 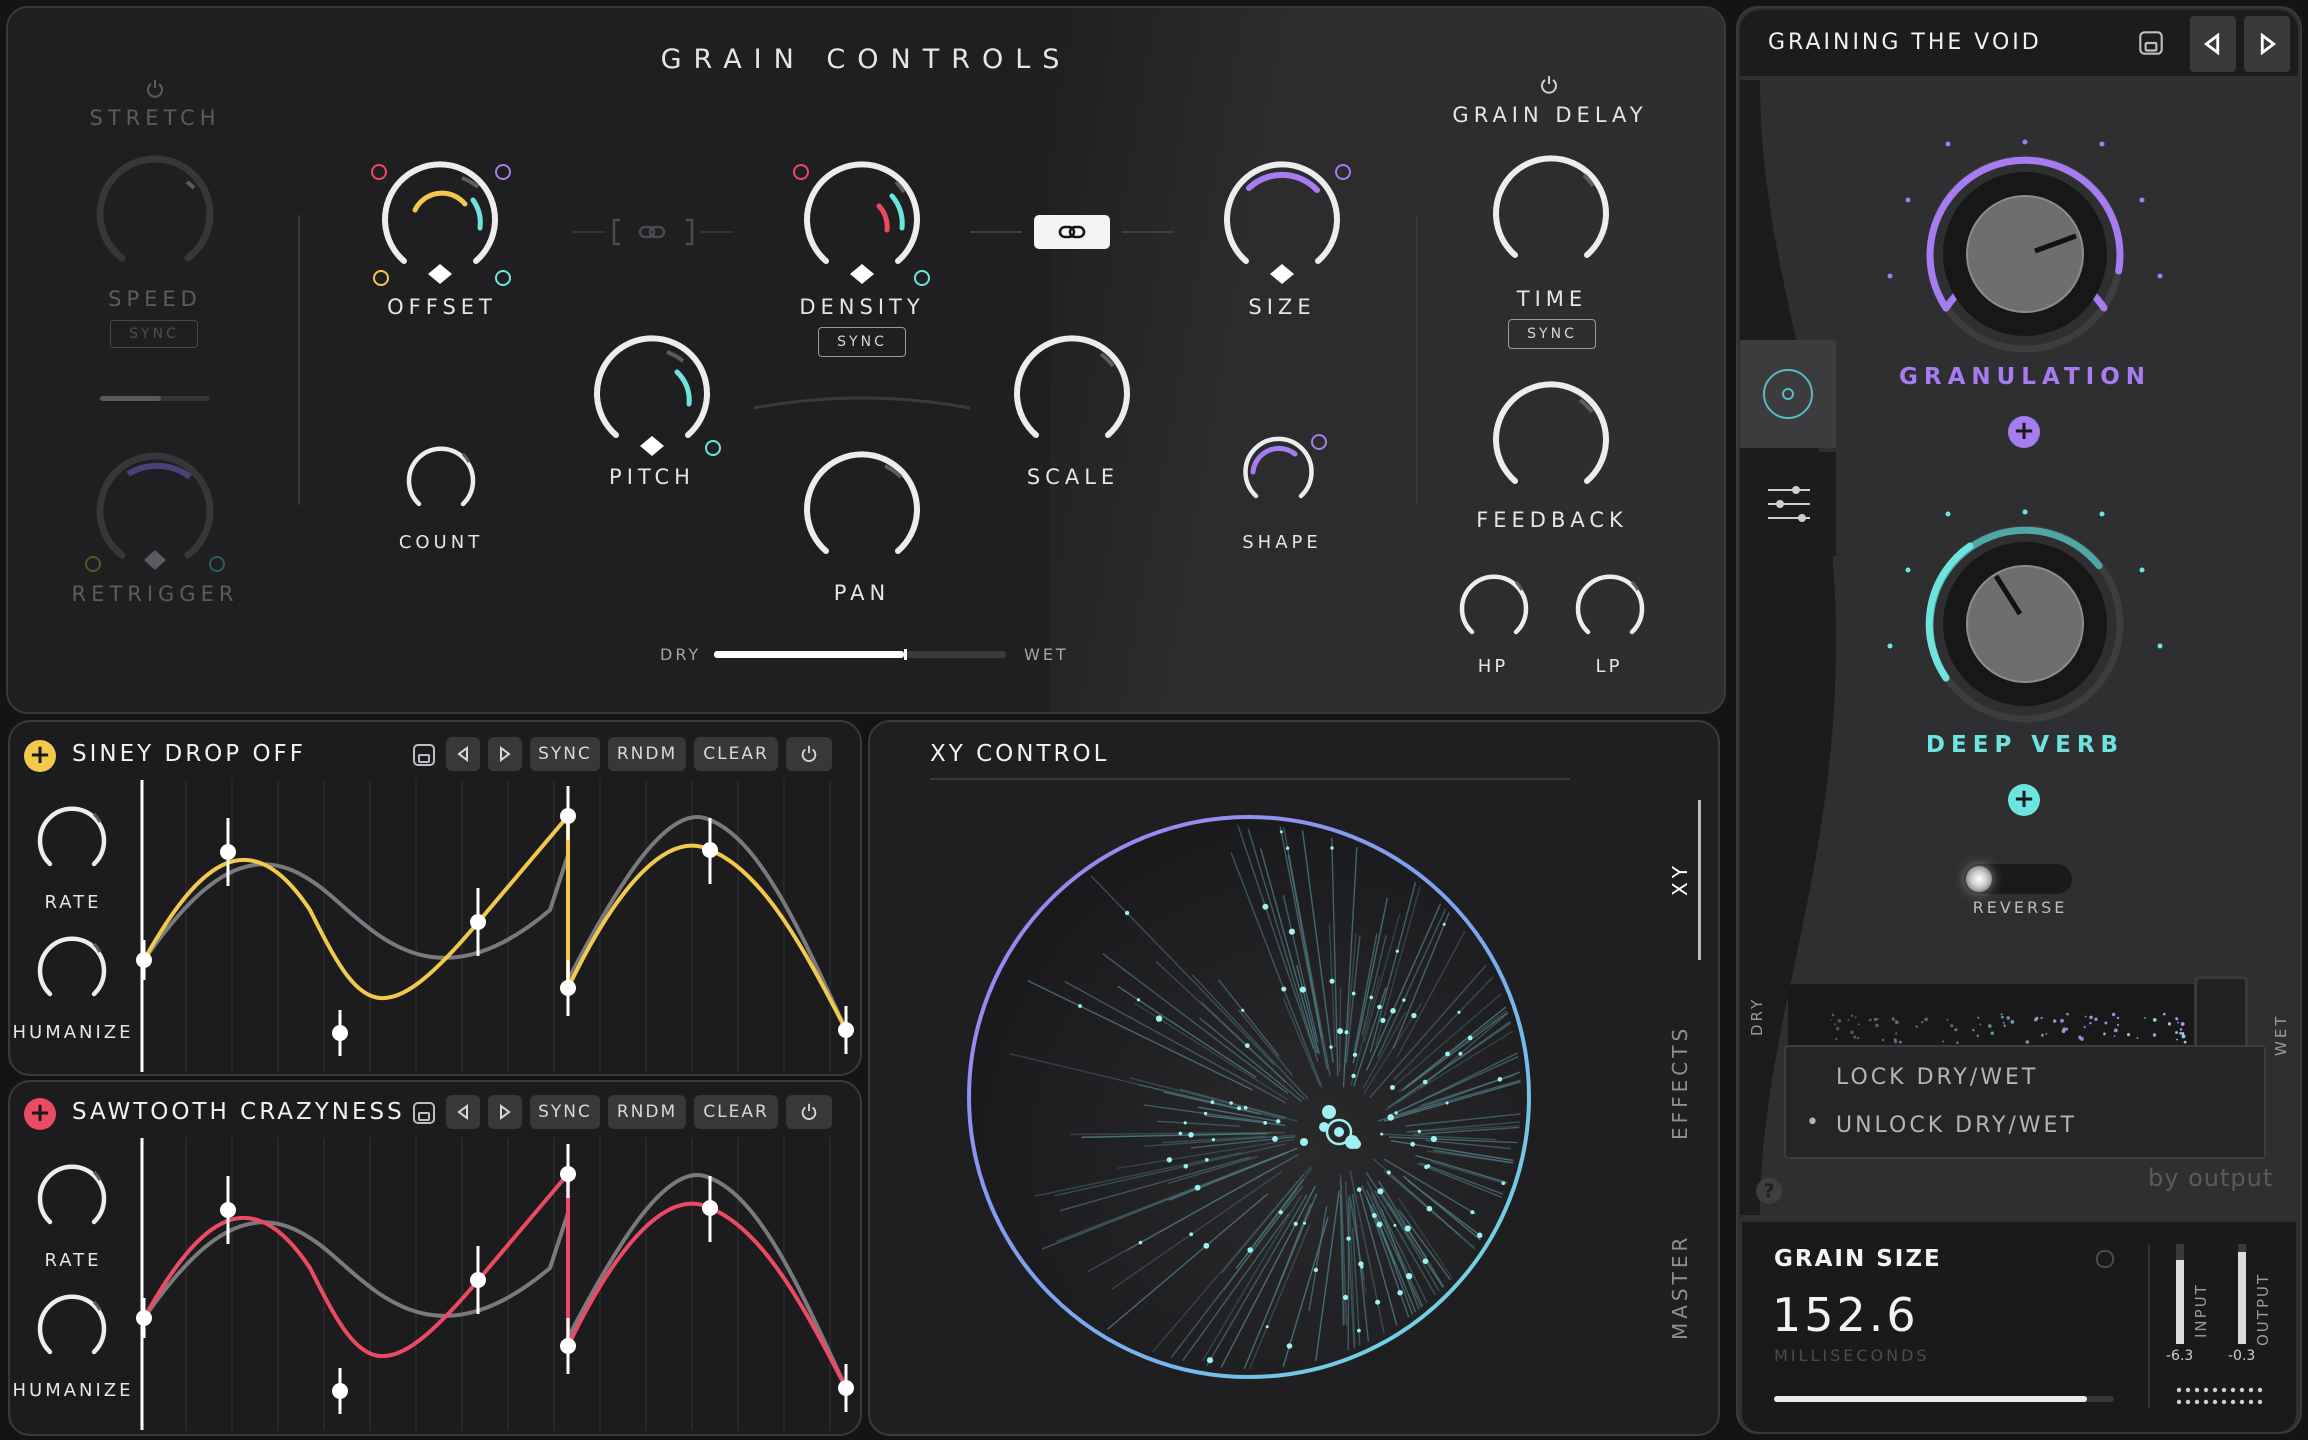 What do you see at coordinates (154, 334) in the screenshot?
I see `speed-sync-button: SYNC` at bounding box center [154, 334].